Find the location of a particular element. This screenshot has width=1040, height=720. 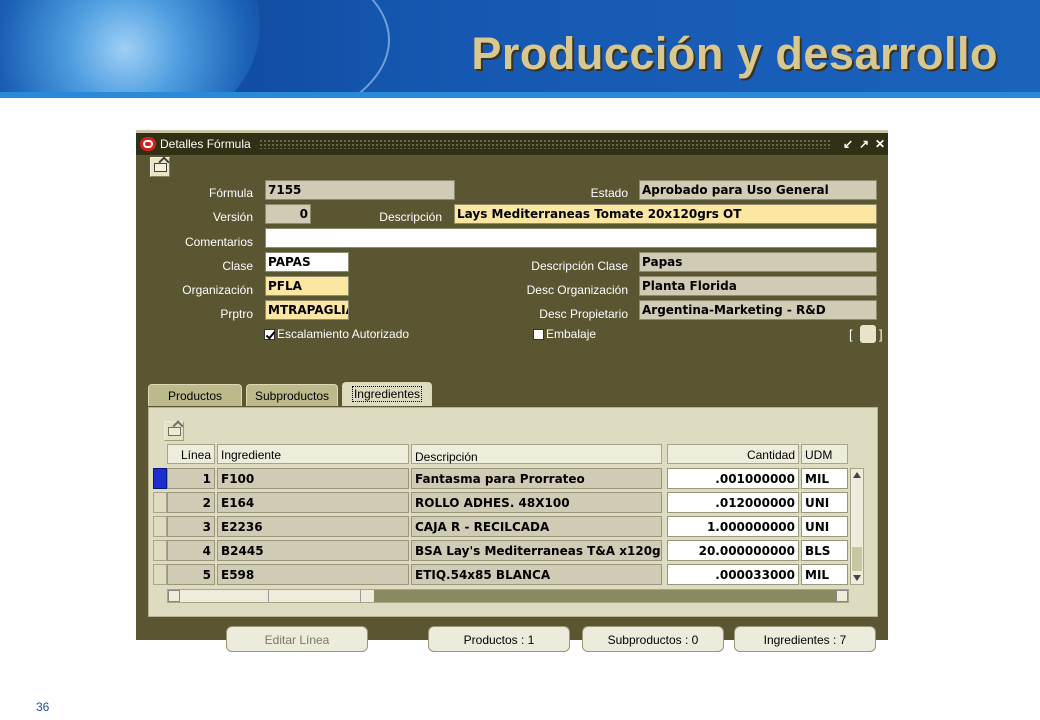

folder-button is located at coordinates (160, 167).